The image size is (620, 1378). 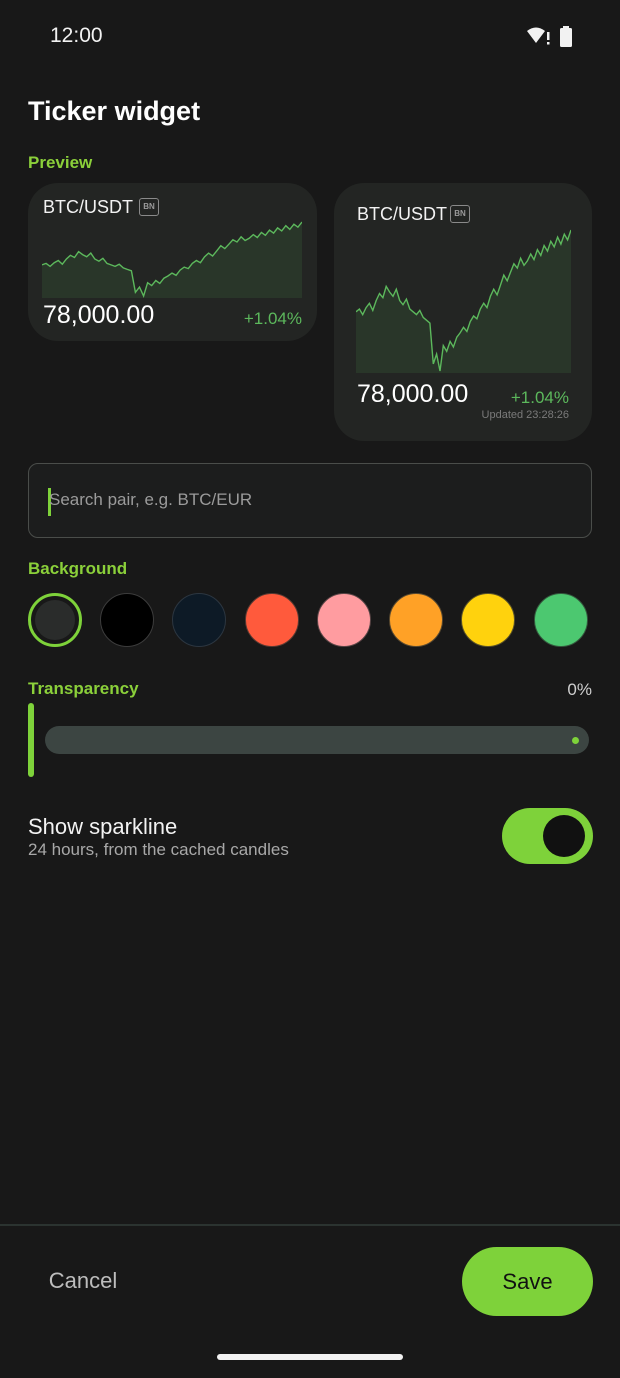 What do you see at coordinates (114, 111) in the screenshot?
I see `page-title: Ticker widget` at bounding box center [114, 111].